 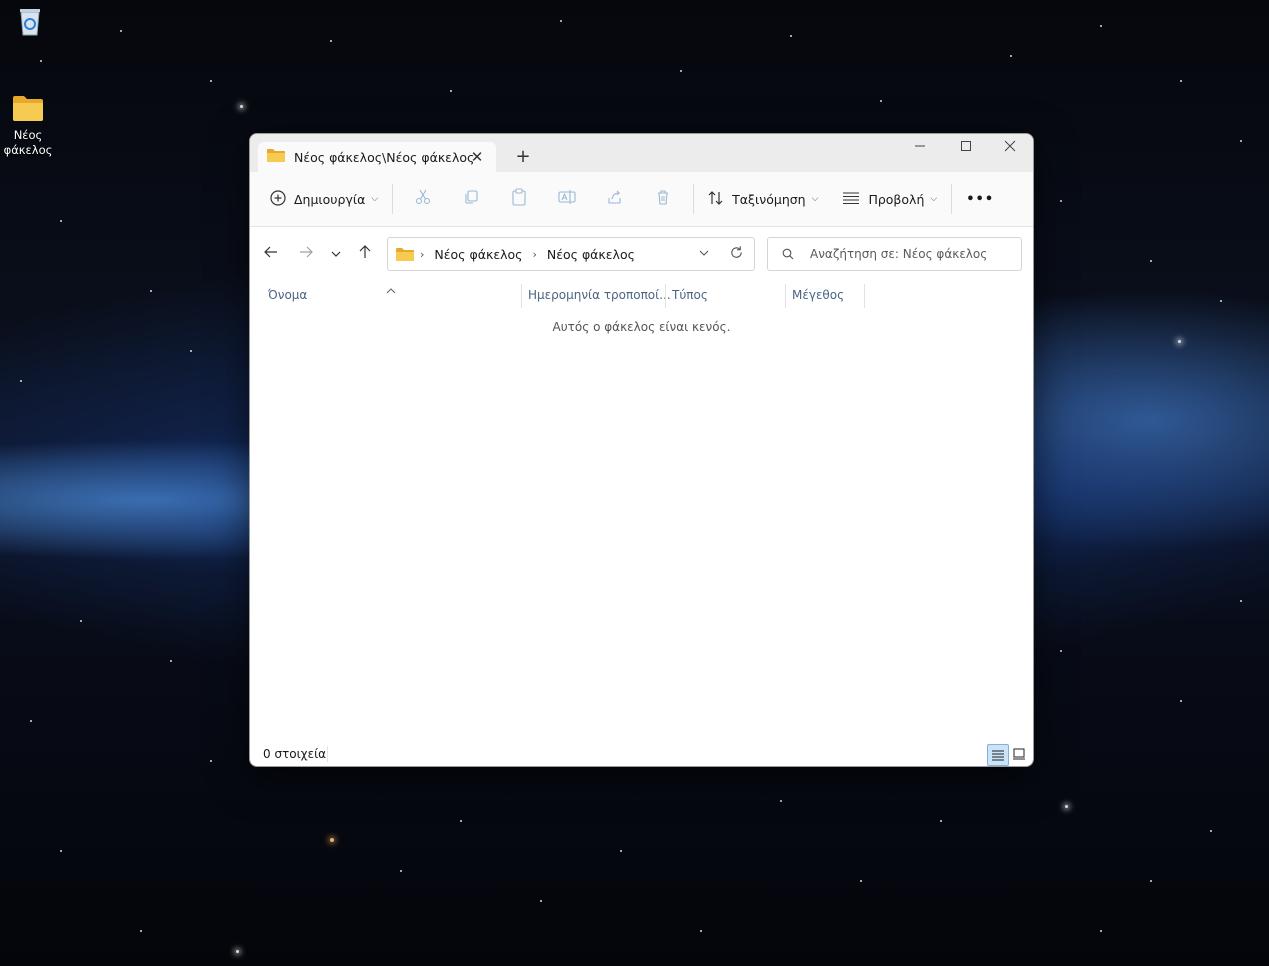 I want to click on view-button-label: Προβολή, so click(x=896, y=199).